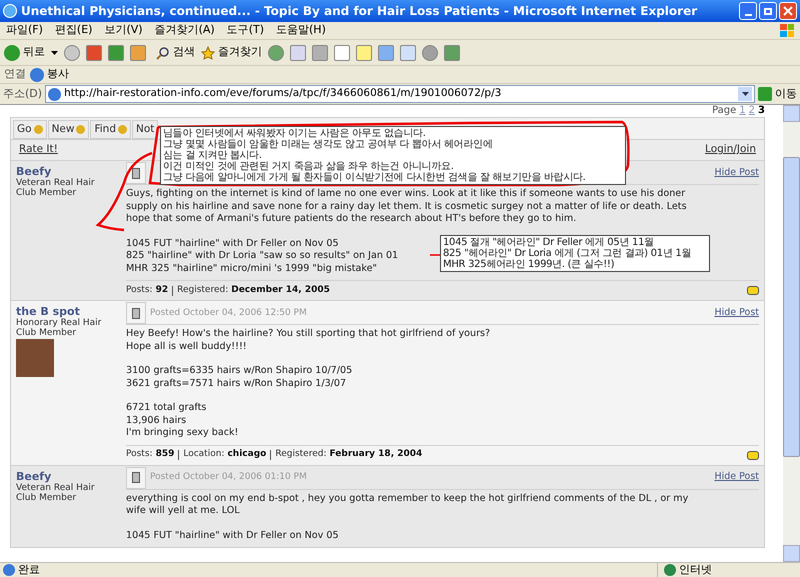 Image resolution: width=800 pixels, height=577 pixels. I want to click on status-text: 완료, so click(29, 569).